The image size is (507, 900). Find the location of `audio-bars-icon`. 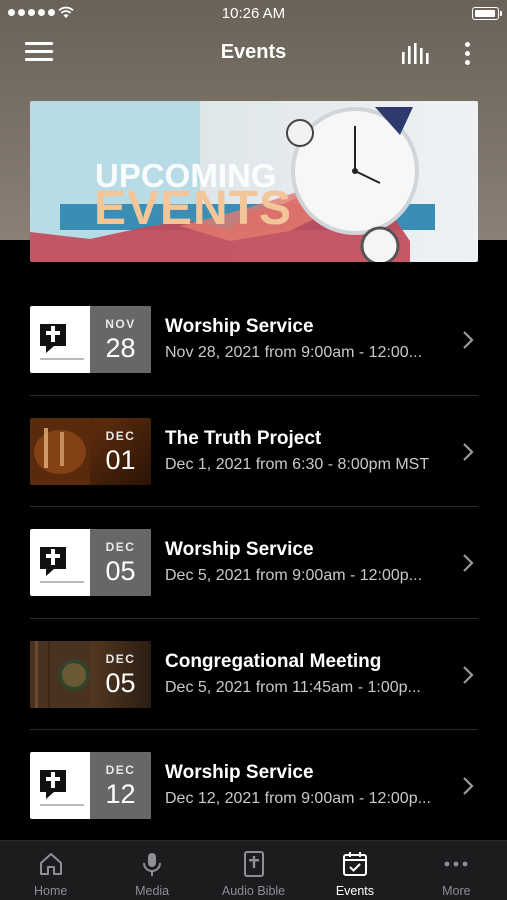

audio-bars-icon is located at coordinates (415, 54).